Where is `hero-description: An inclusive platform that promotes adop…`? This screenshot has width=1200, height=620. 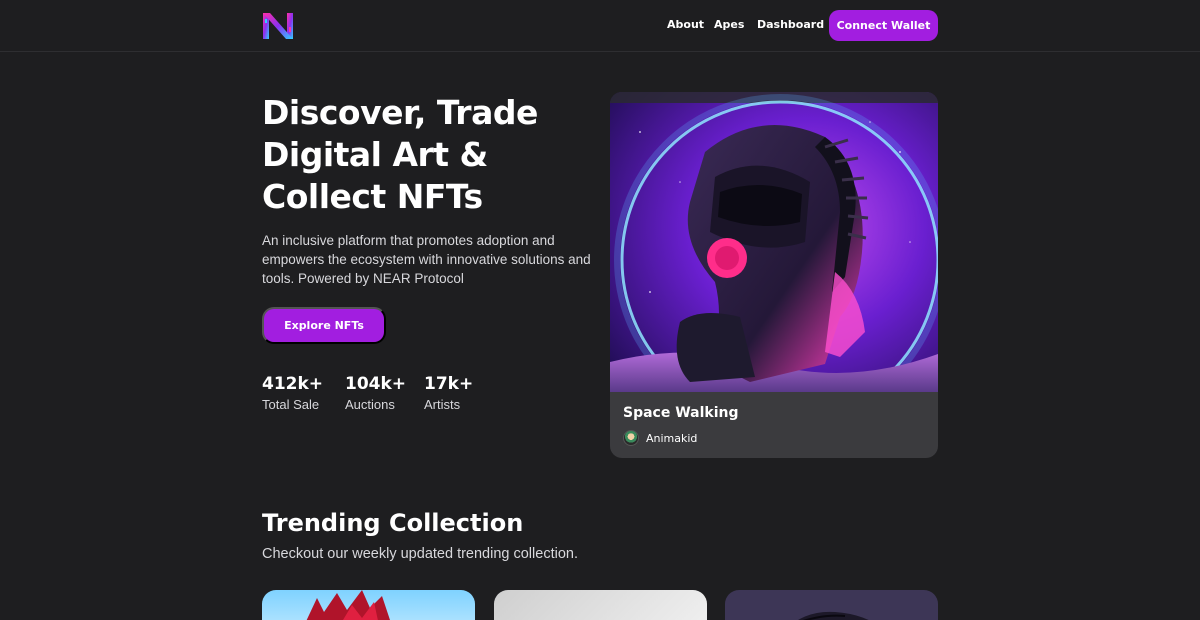
hero-description: An inclusive platform that promotes adop… is located at coordinates (426, 259).